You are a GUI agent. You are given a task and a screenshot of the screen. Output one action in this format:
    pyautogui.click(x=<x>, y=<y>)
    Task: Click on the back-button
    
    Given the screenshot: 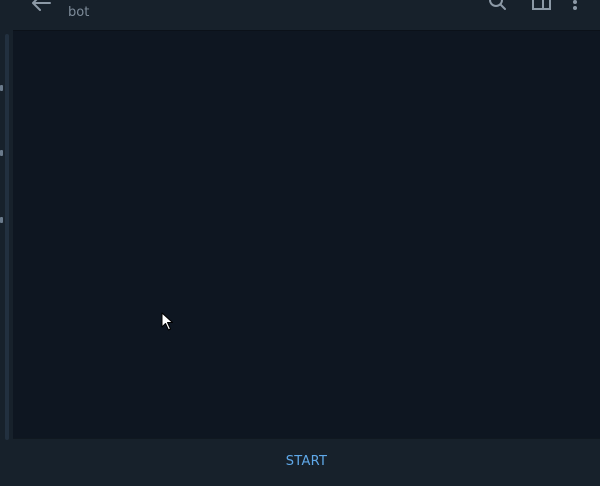 What is the action you would take?
    pyautogui.click(x=41, y=7)
    